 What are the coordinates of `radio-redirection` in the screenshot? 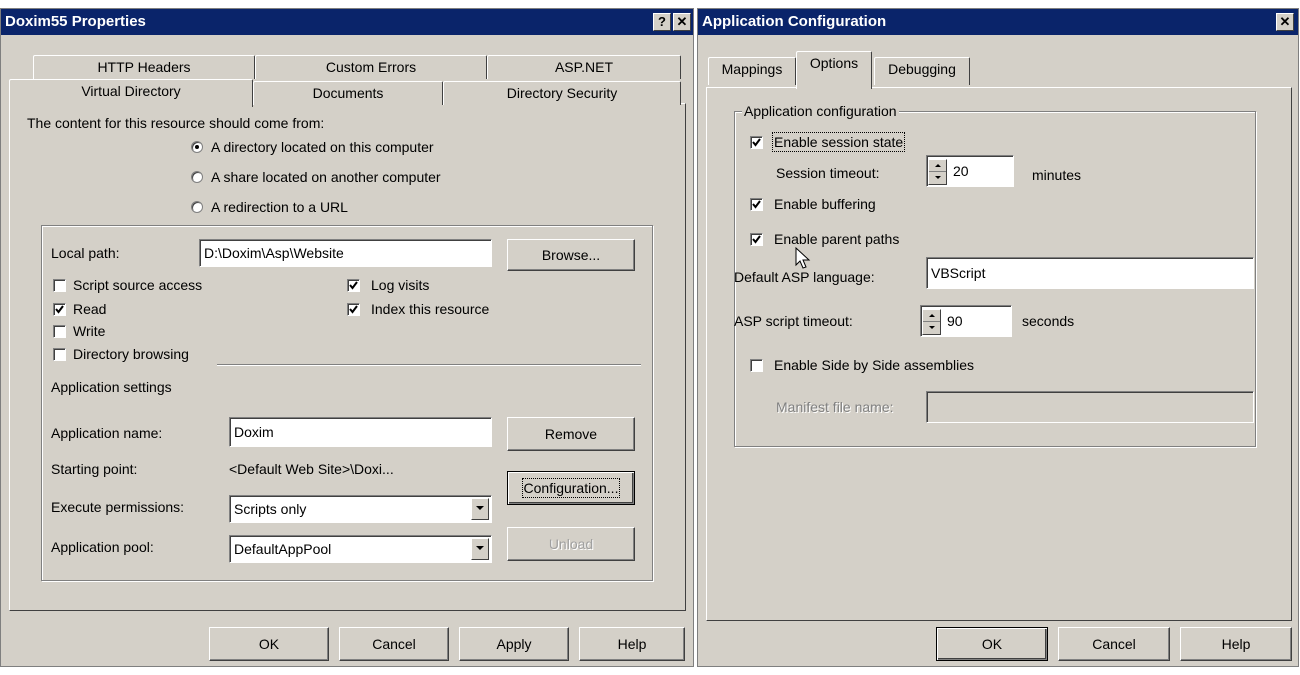 It's located at (197, 207).